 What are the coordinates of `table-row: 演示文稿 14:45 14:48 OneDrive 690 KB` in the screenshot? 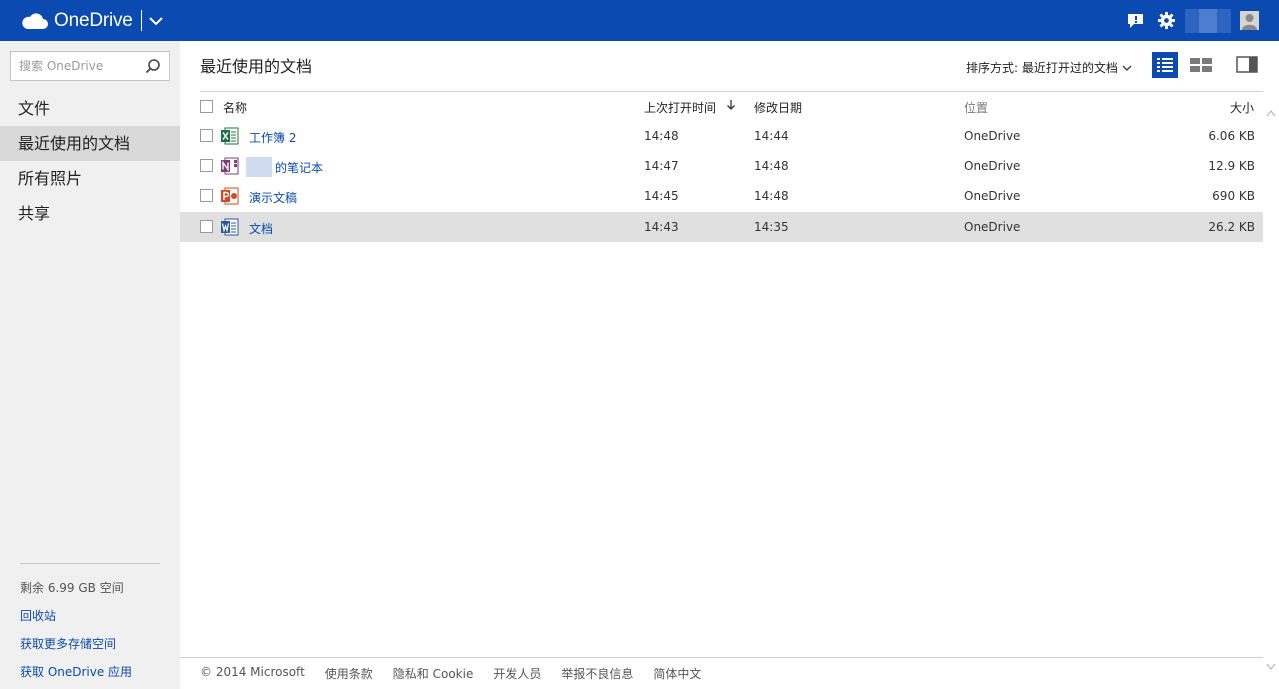 It's located at (721, 196).